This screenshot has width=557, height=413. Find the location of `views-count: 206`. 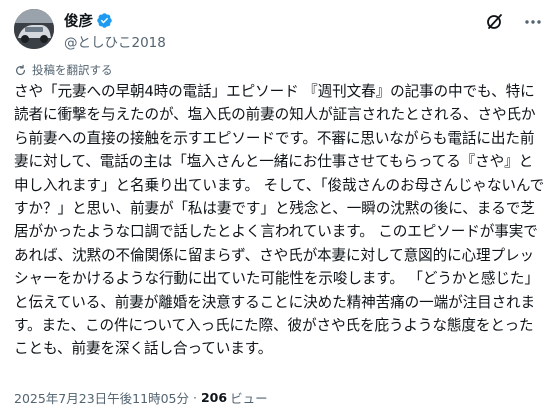

views-count: 206 is located at coordinates (214, 397).